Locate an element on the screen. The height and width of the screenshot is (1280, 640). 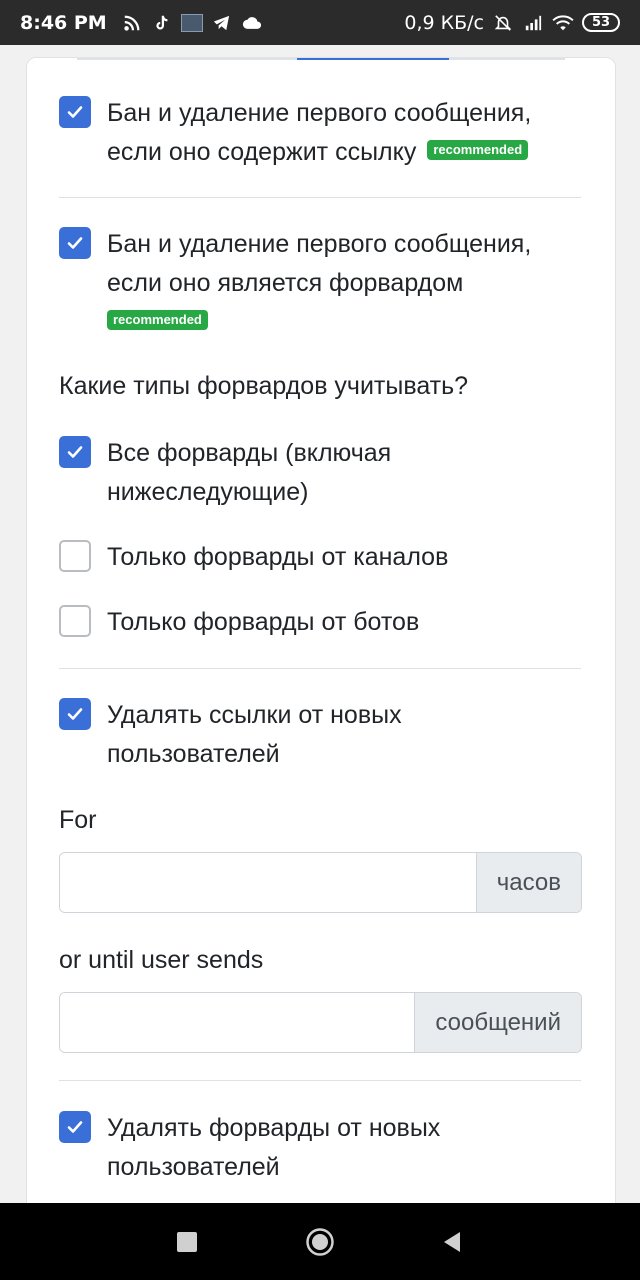
bell-off-icon is located at coordinates (503, 23).